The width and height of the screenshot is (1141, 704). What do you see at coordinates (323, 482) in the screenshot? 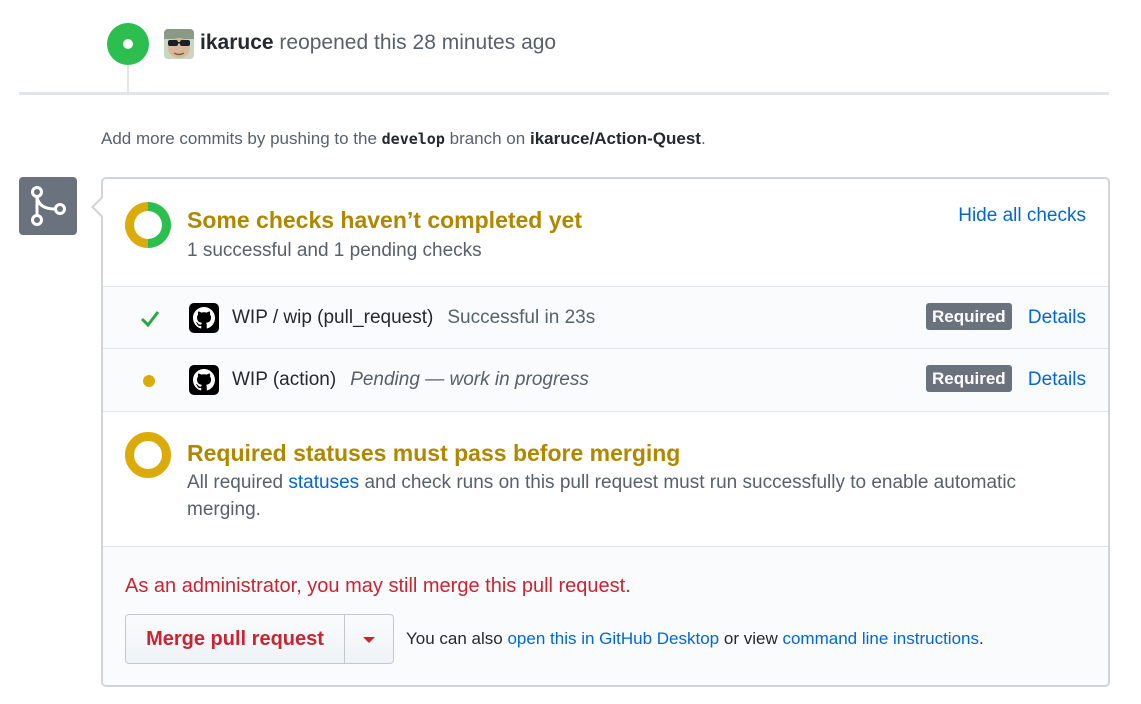
I see `statuses-link: statuses` at bounding box center [323, 482].